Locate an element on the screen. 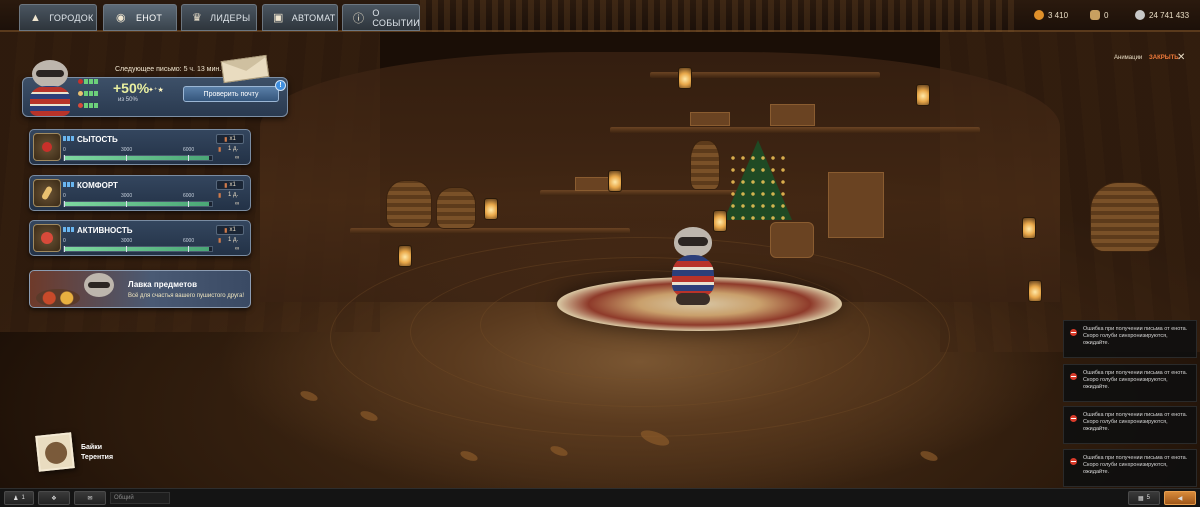 Image resolution: width=1200 pixels, height=507 pixels. tab-raccoon: ◉ ЕНОТ is located at coordinates (140, 17).